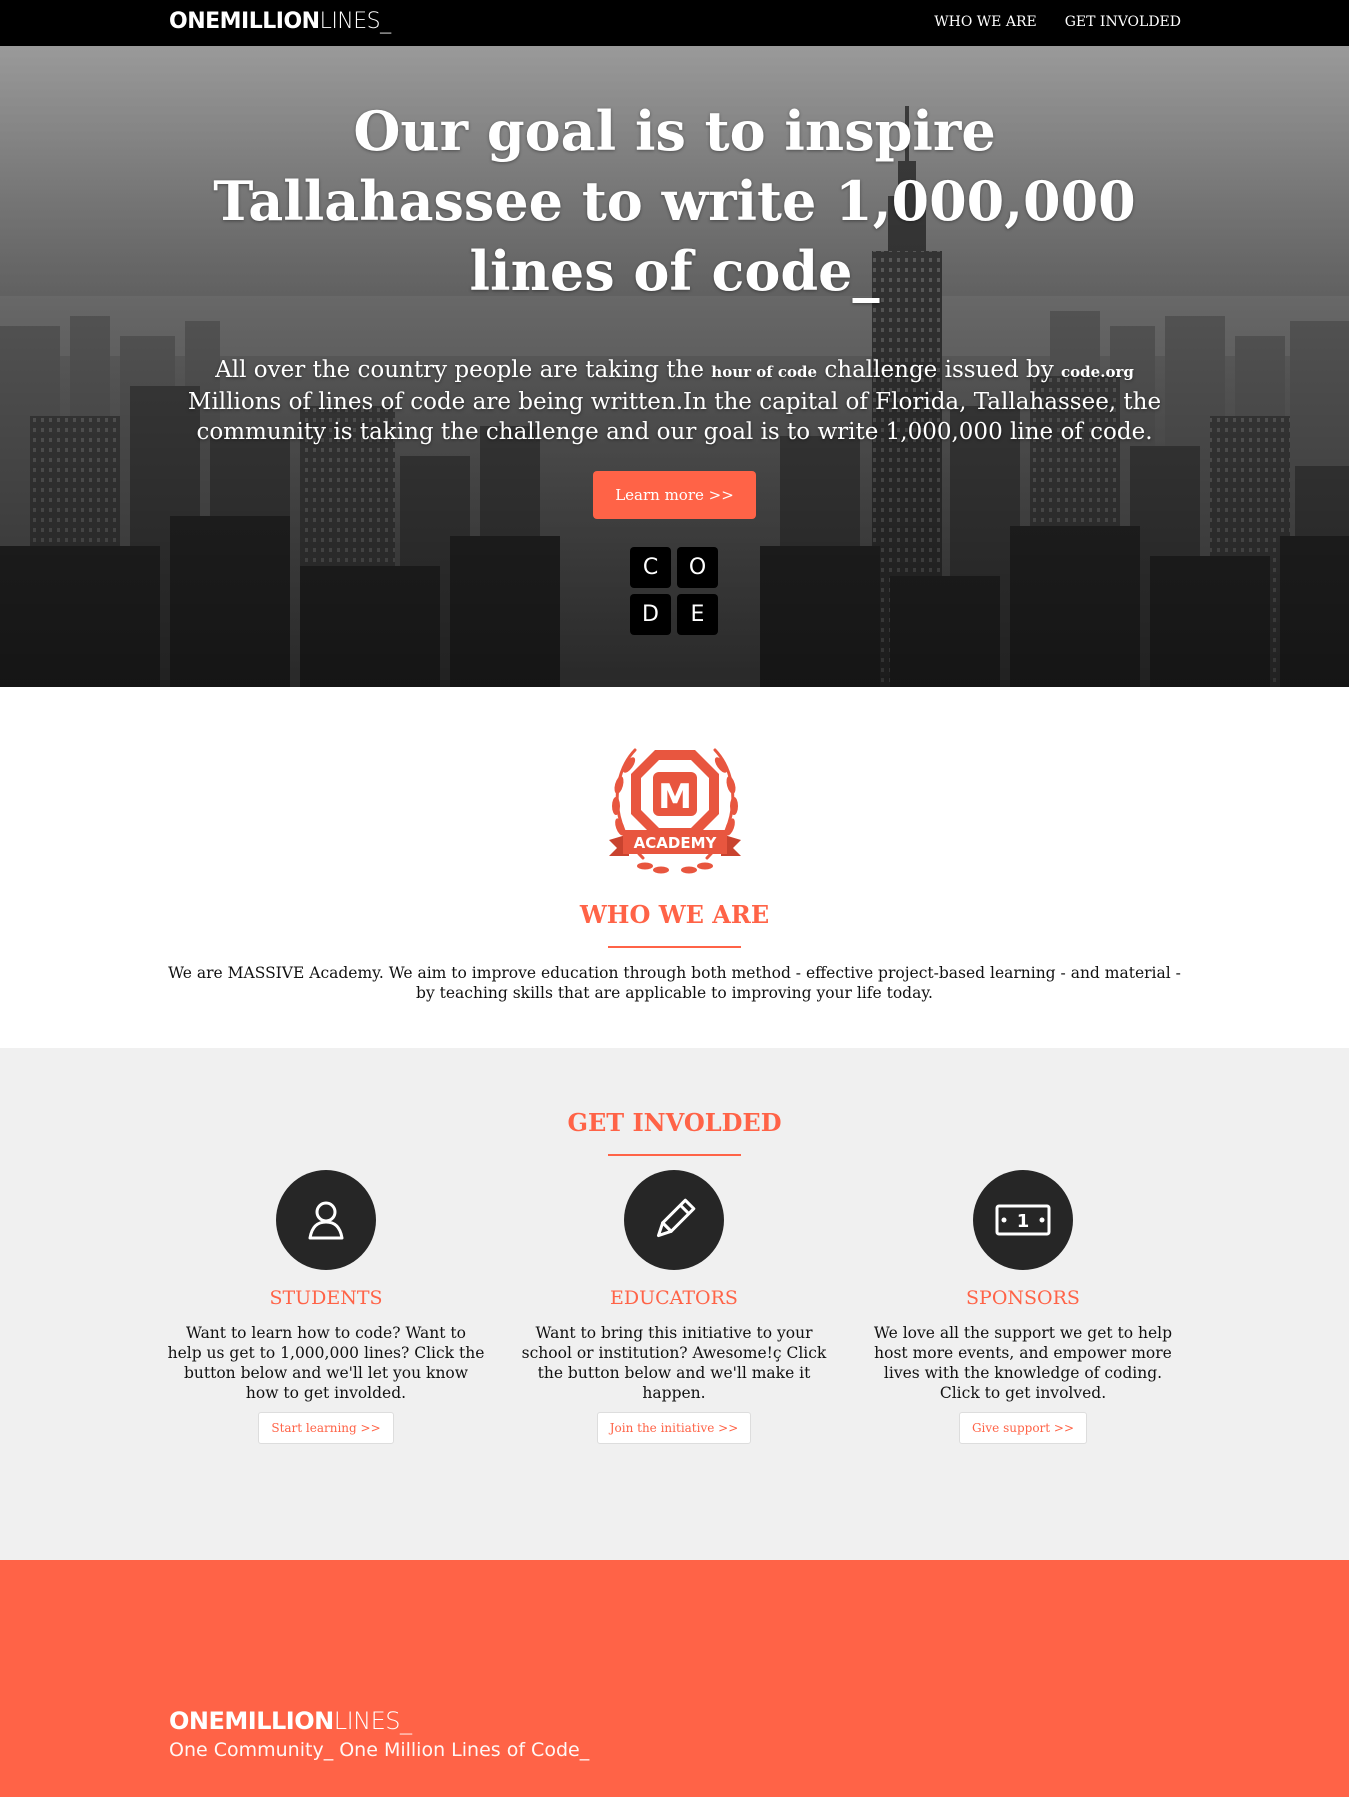 This screenshot has height=1797, width=1349. I want to click on give-support-button: Give support >>, so click(1023, 1428).